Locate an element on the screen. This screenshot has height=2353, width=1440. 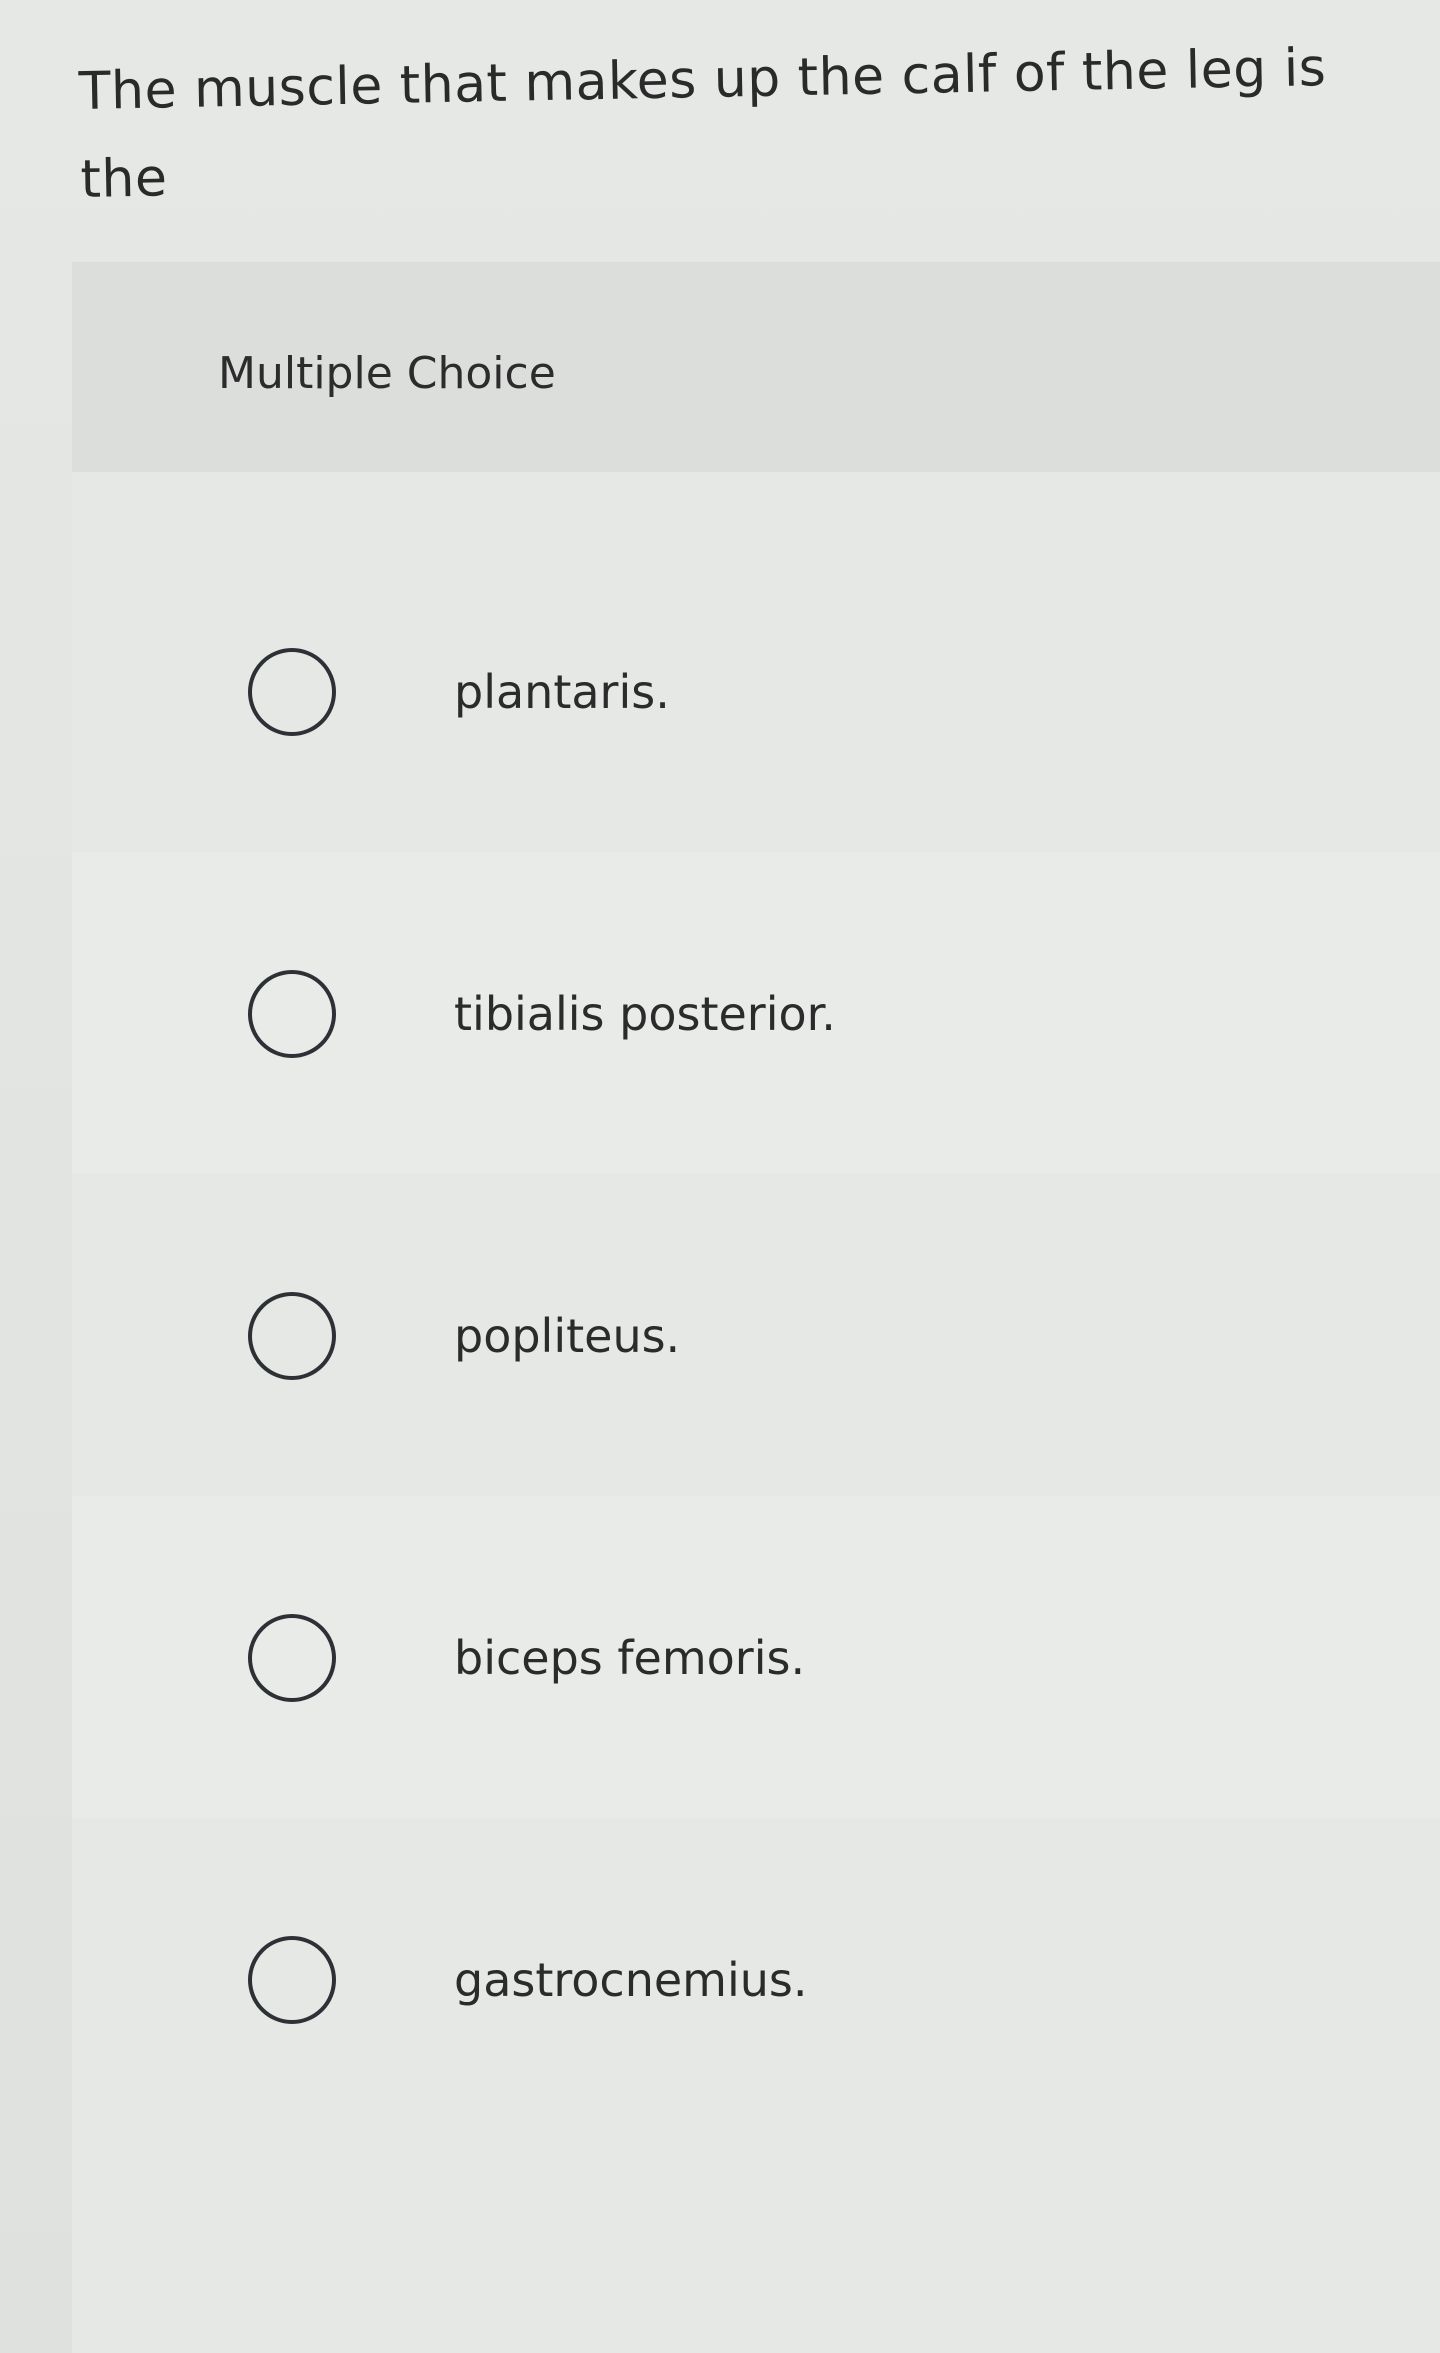
question-type-label: Multiple Choice is located at coordinates (387, 373).